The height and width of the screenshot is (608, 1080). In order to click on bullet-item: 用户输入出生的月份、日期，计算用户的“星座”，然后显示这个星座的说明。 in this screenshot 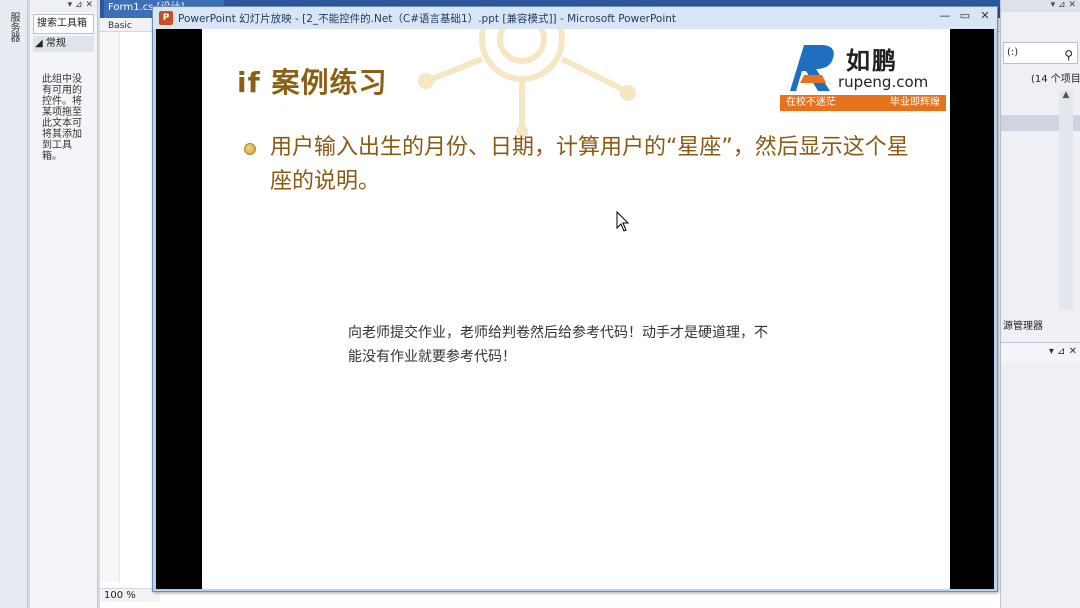, I will do `click(584, 165)`.